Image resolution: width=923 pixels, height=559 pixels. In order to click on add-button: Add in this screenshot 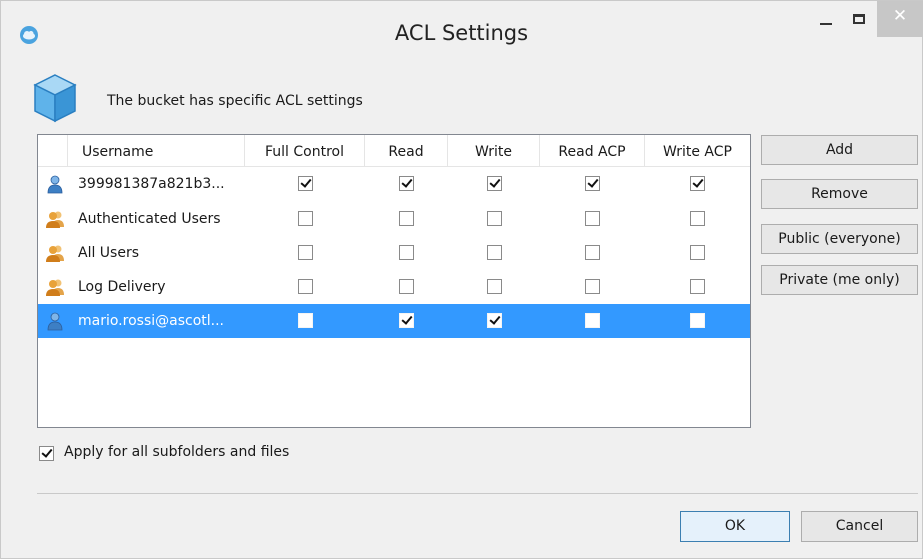, I will do `click(839, 150)`.